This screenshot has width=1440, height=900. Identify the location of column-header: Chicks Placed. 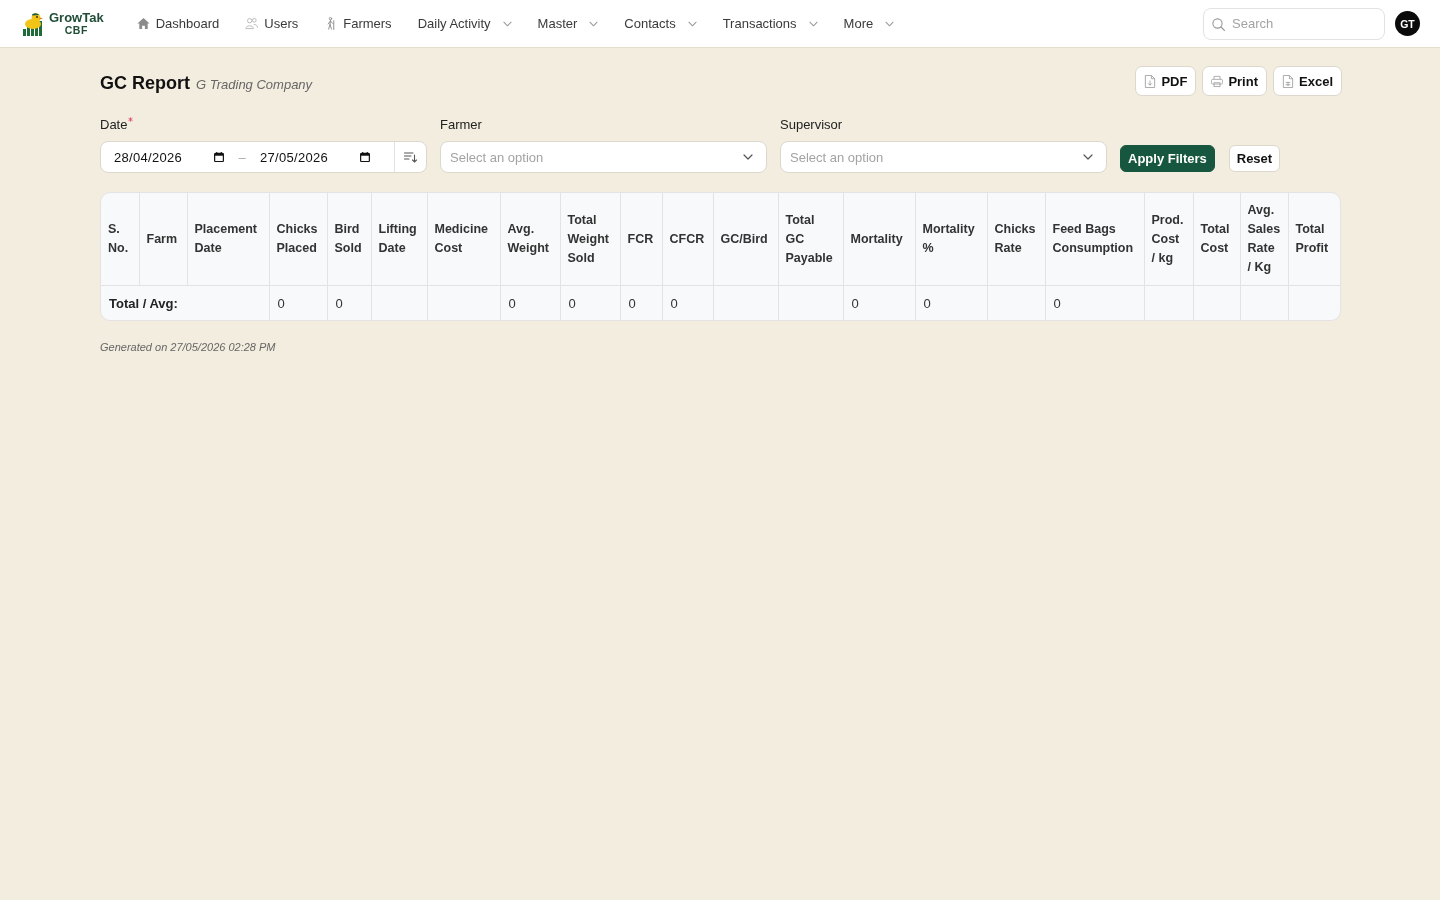
(297, 238).